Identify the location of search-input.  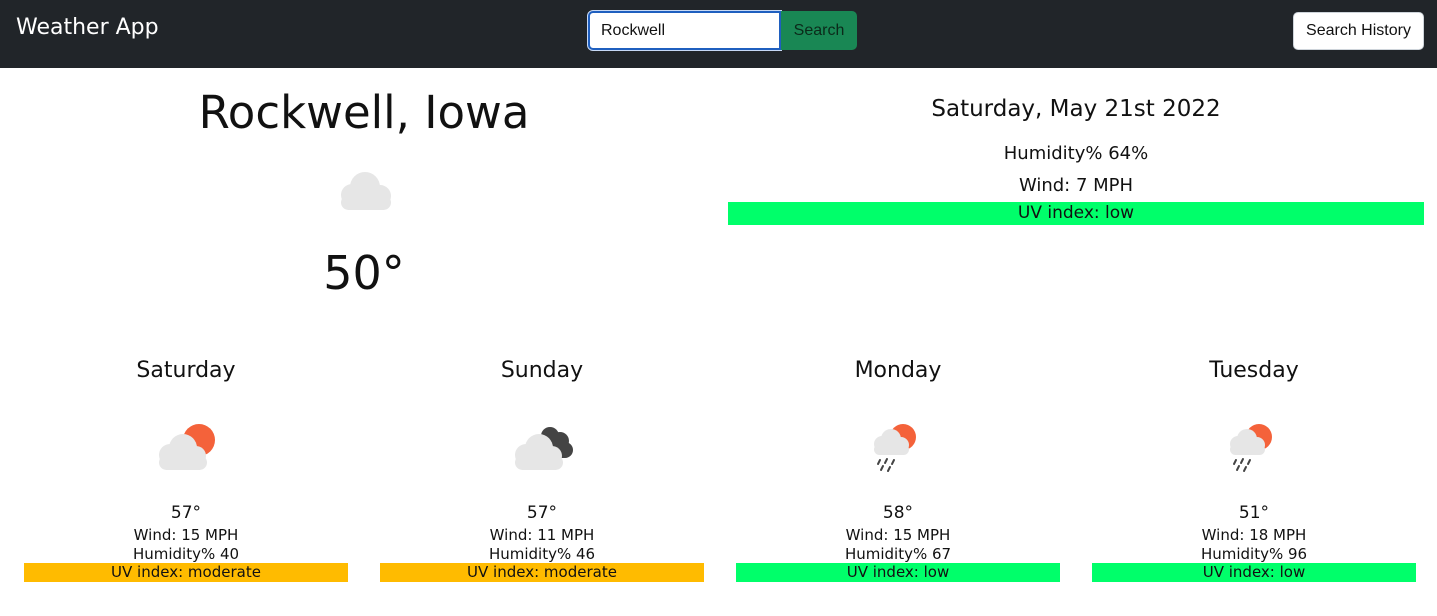
(684, 30).